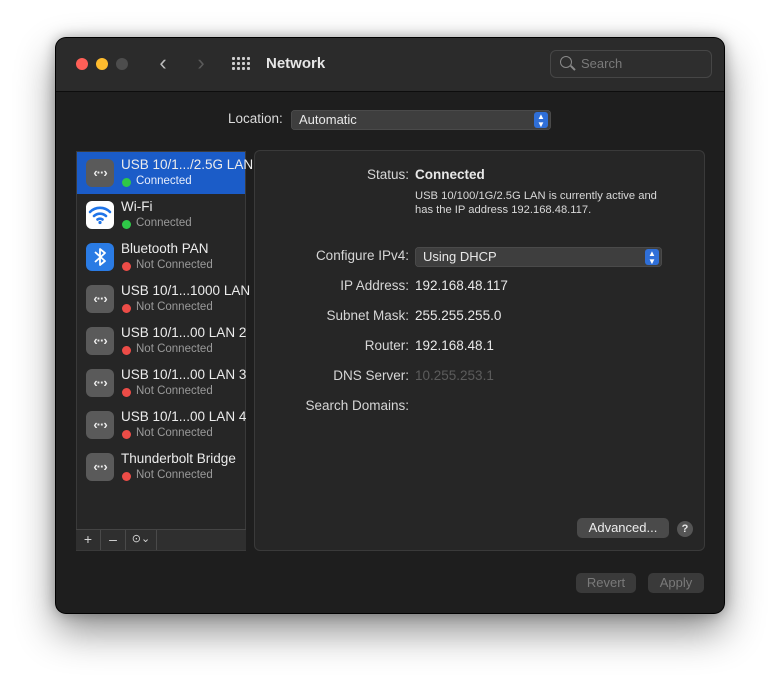  I want to click on add-service-button: +, so click(88, 540).